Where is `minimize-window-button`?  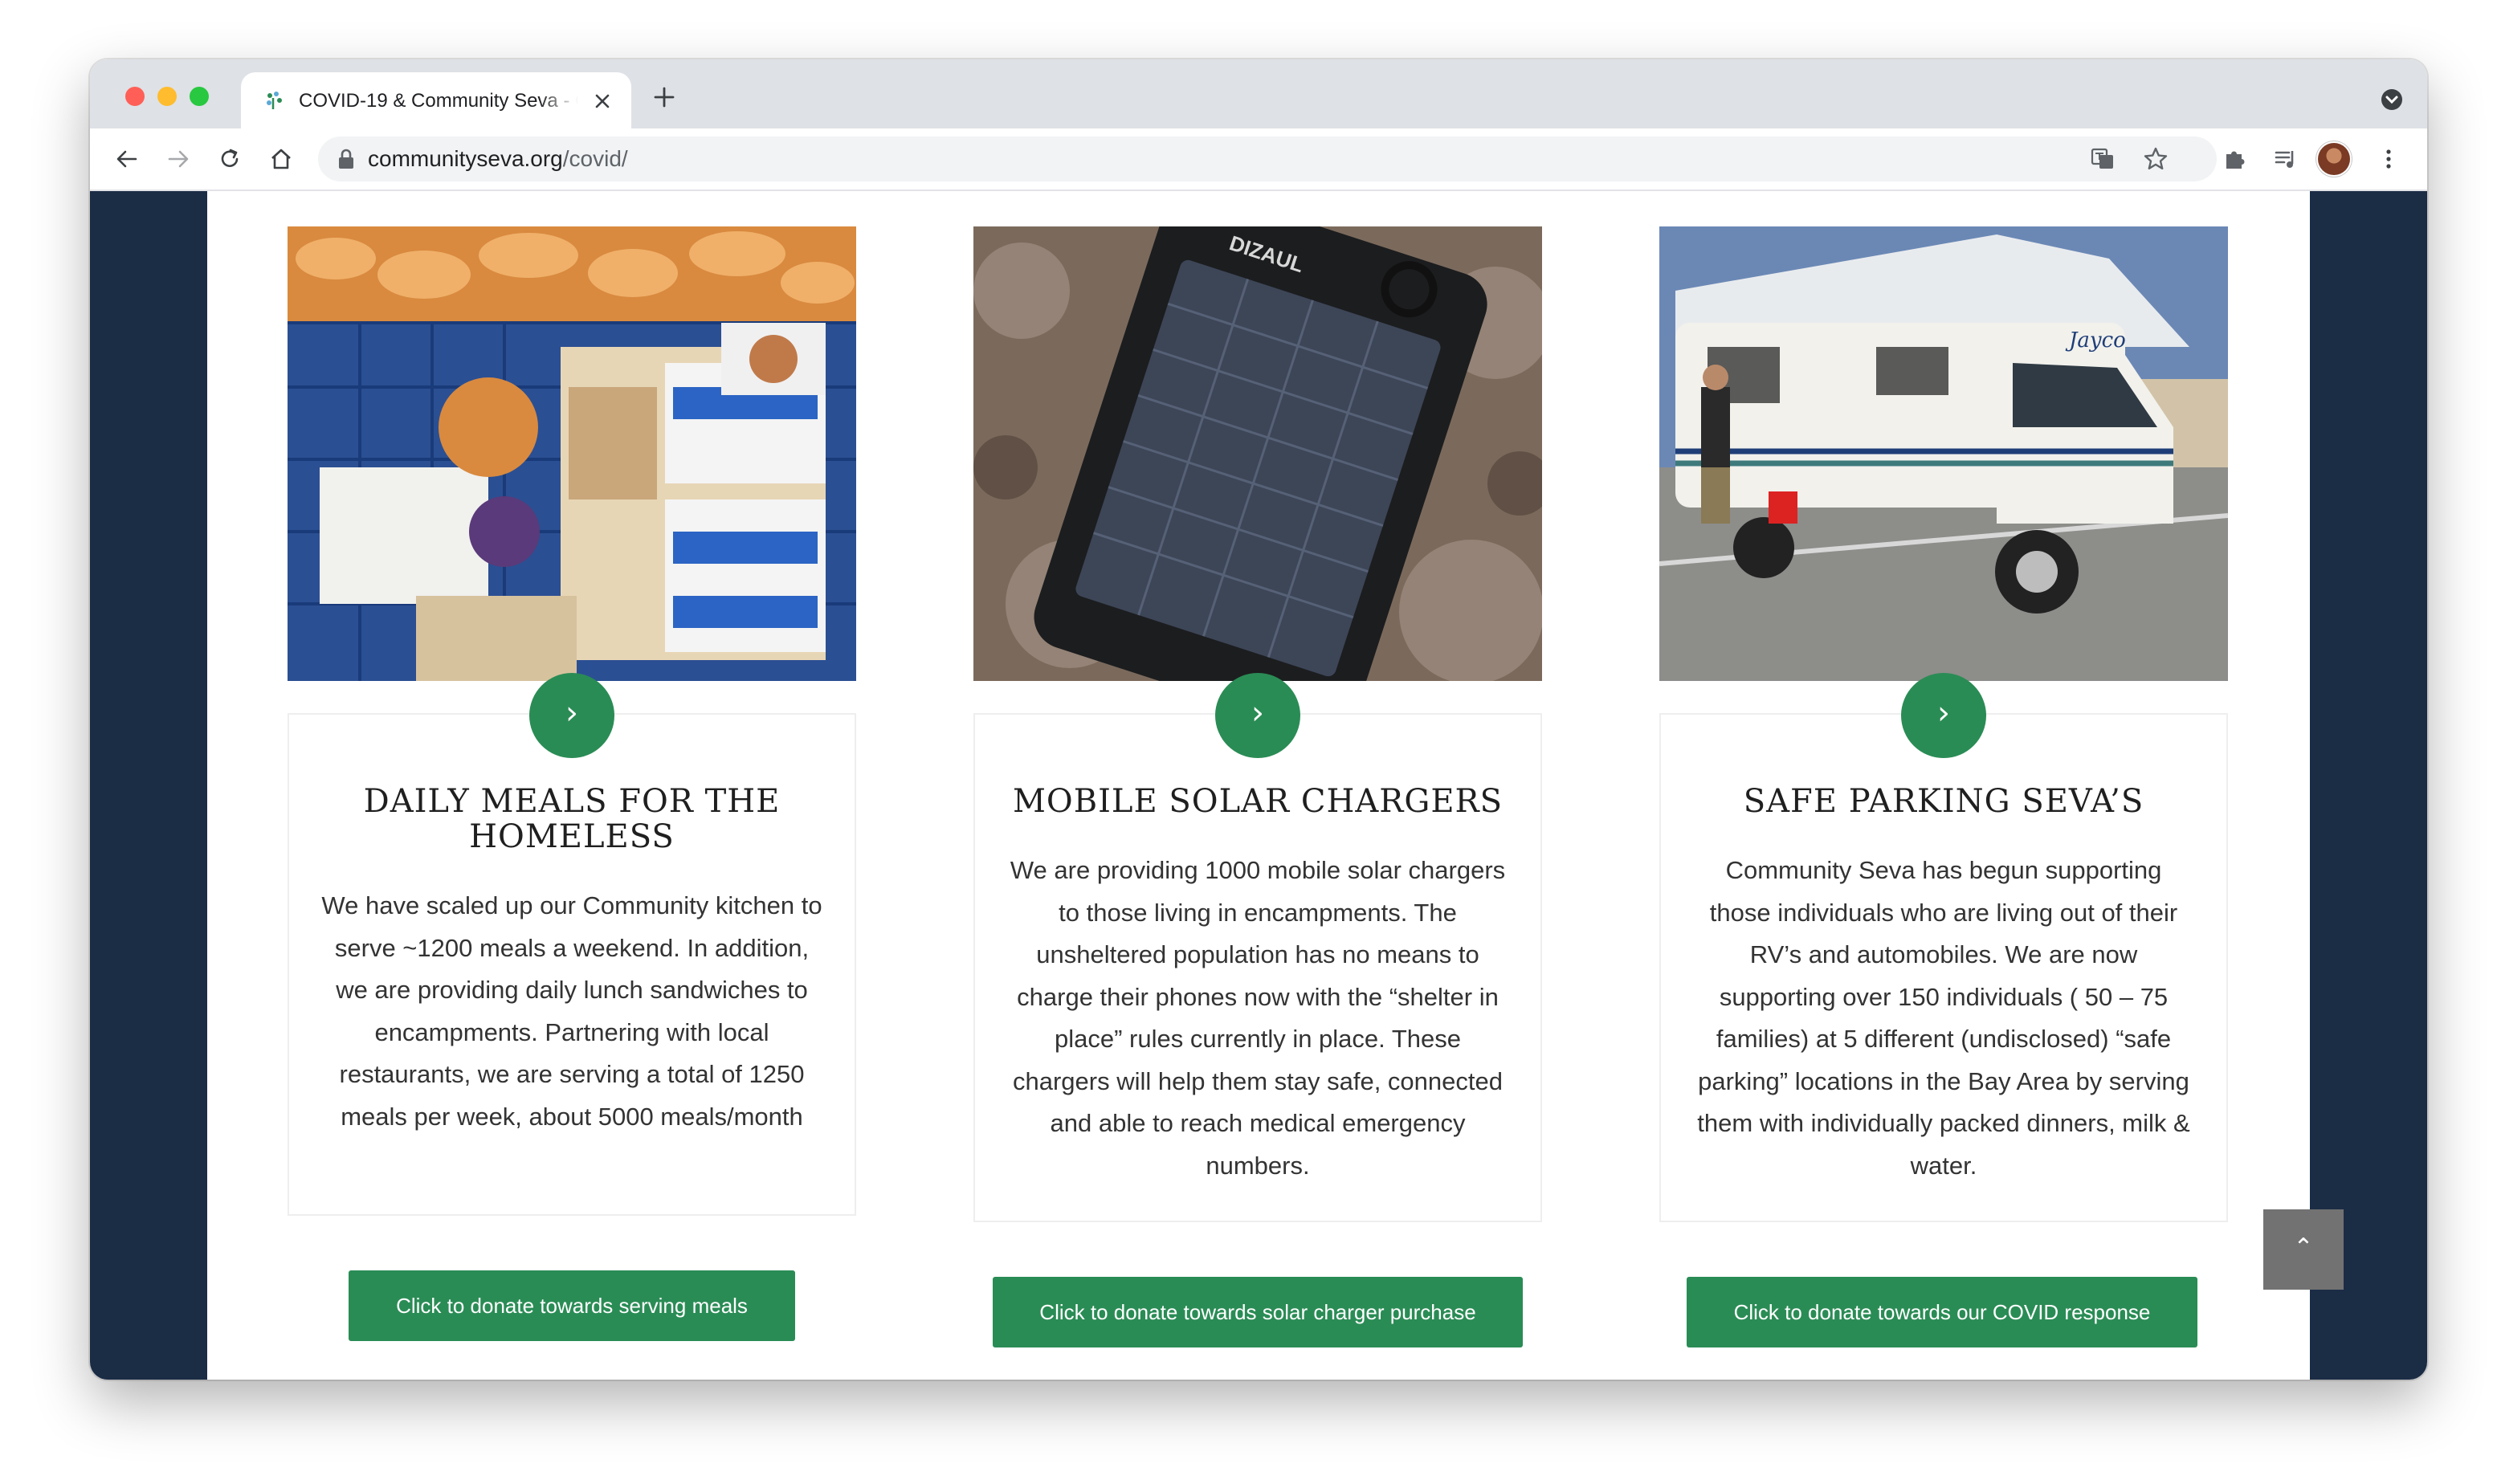 minimize-window-button is located at coordinates (167, 96).